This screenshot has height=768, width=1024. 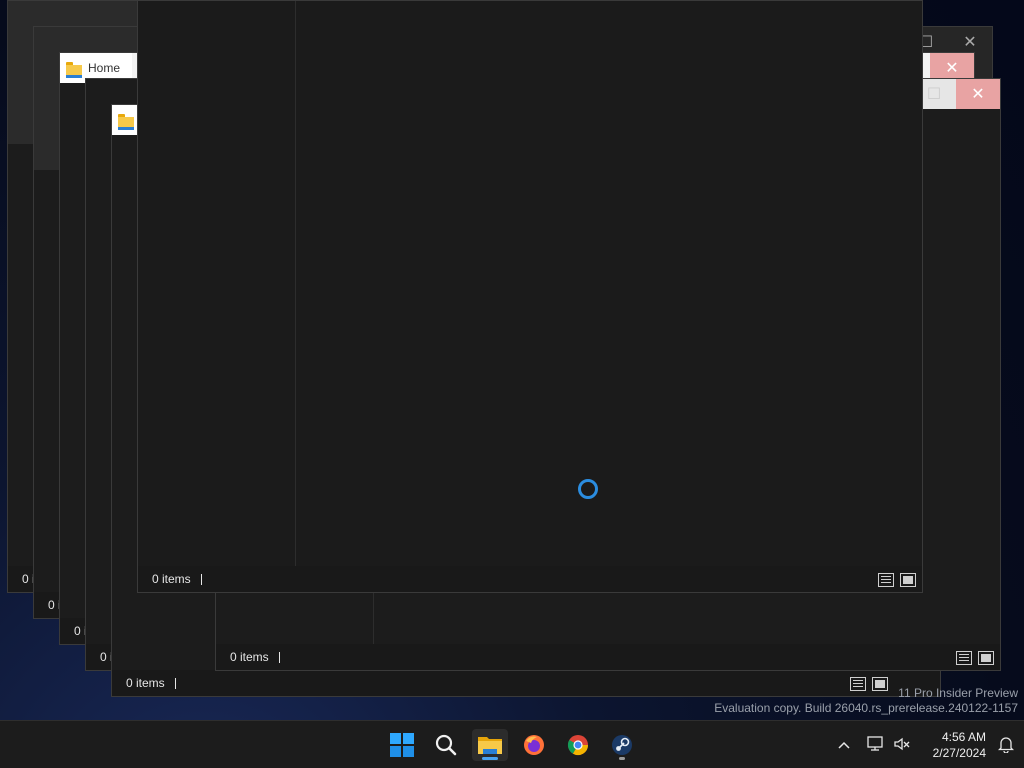 I want to click on file-explorer-button, so click(x=490, y=745).